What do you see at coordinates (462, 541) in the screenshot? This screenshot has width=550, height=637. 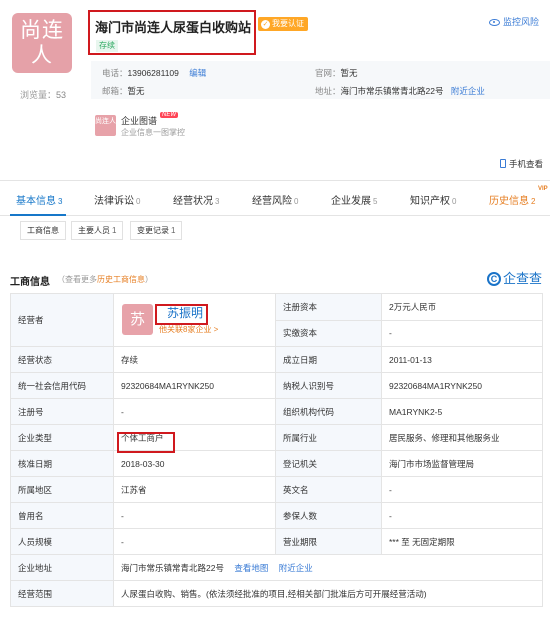 I see `table-value: *** 至 无固定期限` at bounding box center [462, 541].